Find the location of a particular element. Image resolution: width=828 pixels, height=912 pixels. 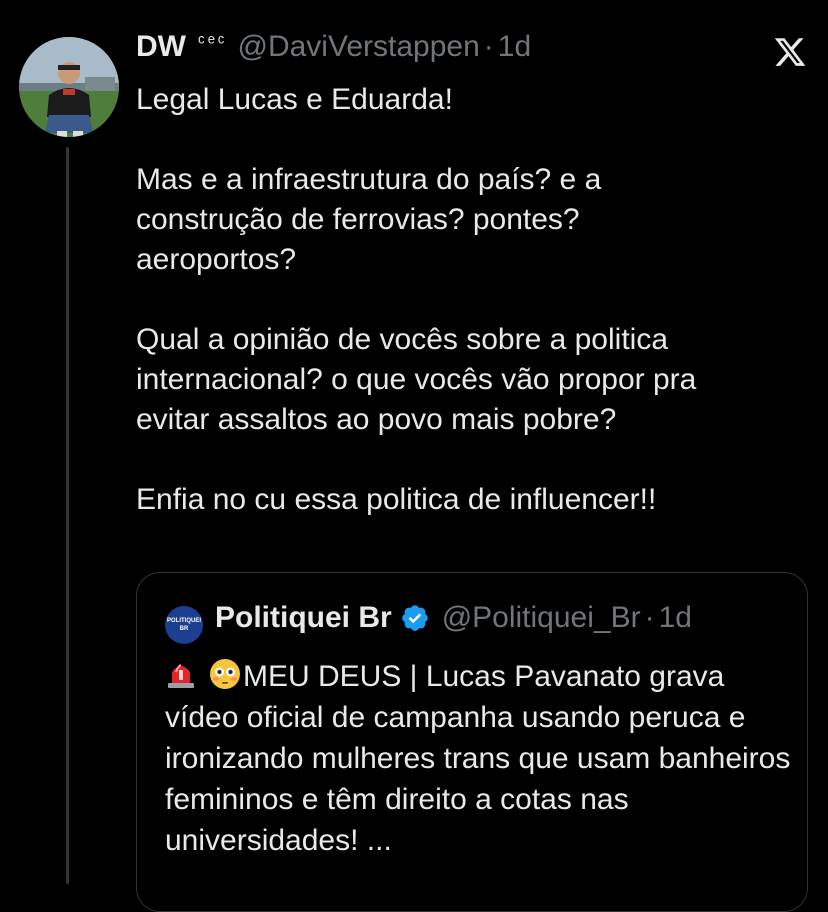

flushed-face-emoji-icon is located at coordinates (225, 674).